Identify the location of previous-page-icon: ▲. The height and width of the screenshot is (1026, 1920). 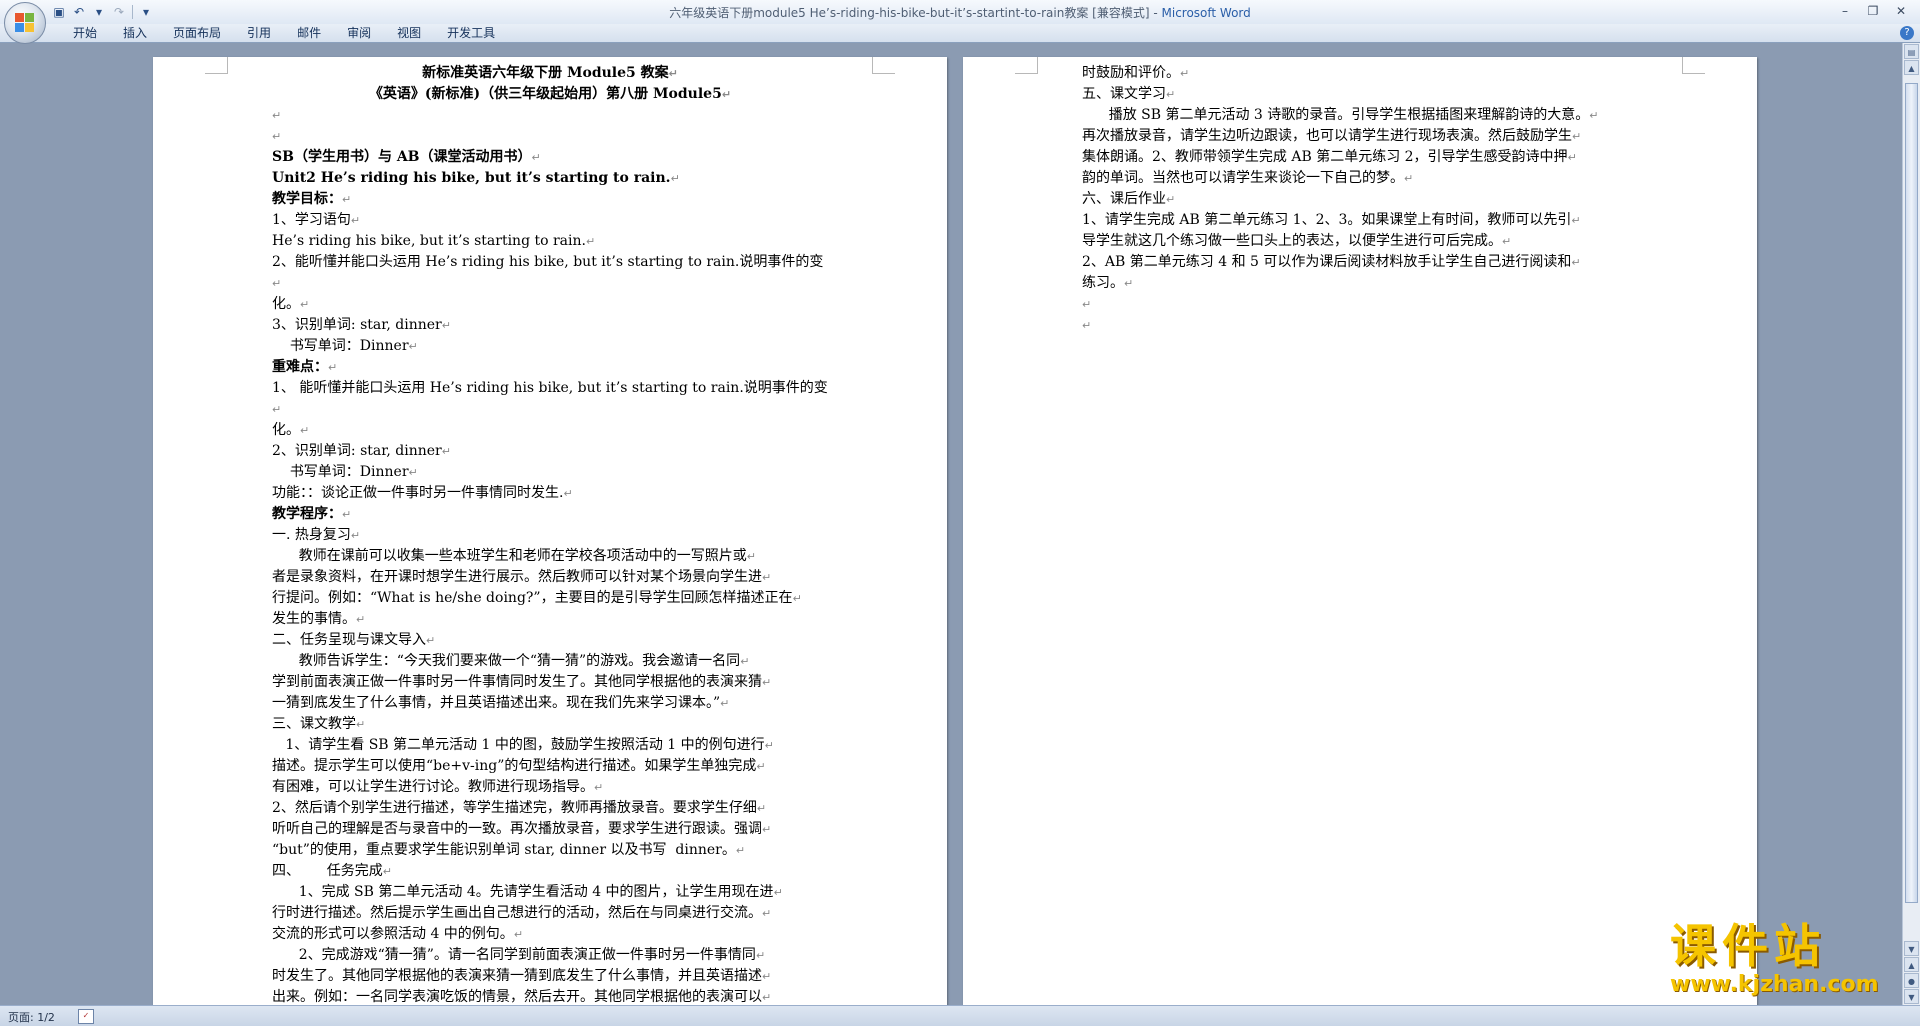
(1911, 964).